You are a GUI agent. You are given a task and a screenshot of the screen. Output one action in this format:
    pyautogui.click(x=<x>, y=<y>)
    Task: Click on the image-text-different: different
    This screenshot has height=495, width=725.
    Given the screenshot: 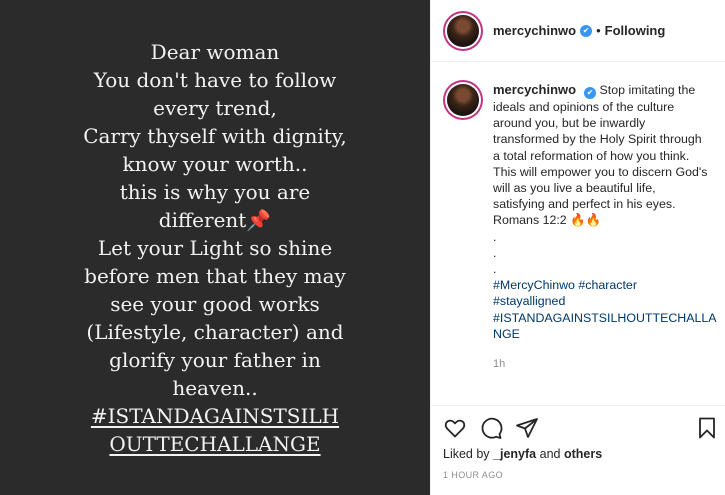 What is the action you would take?
    pyautogui.click(x=202, y=219)
    